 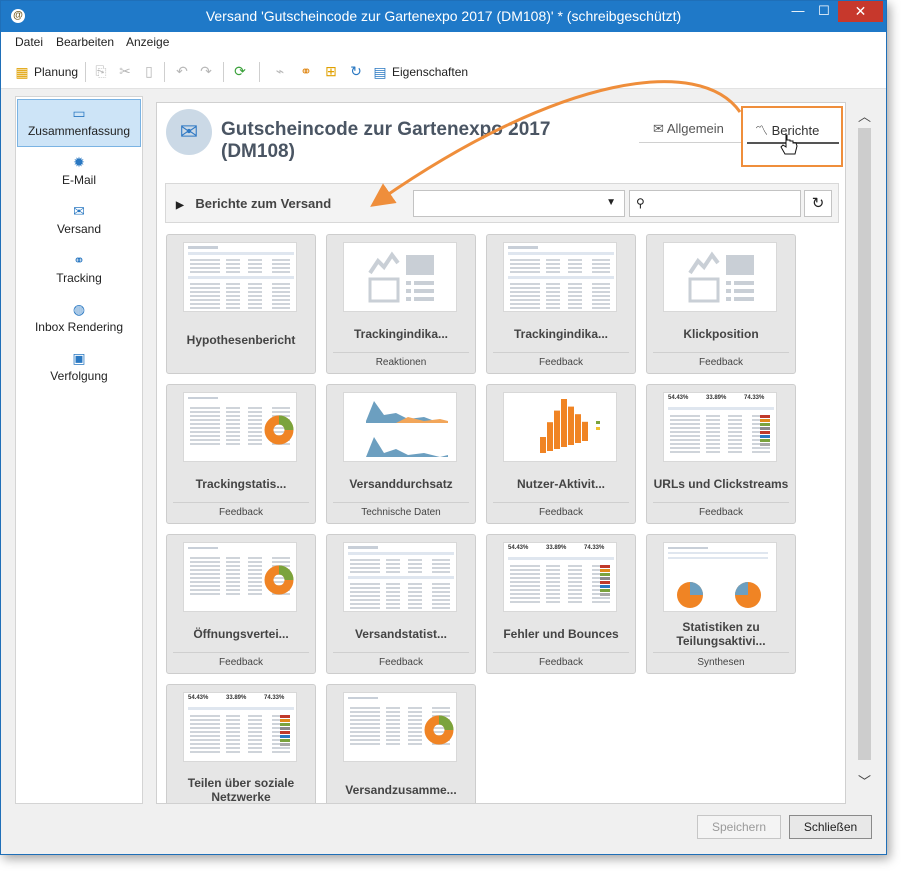 I want to click on report-card: Trackingindika... Reaktionen, so click(x=401, y=304).